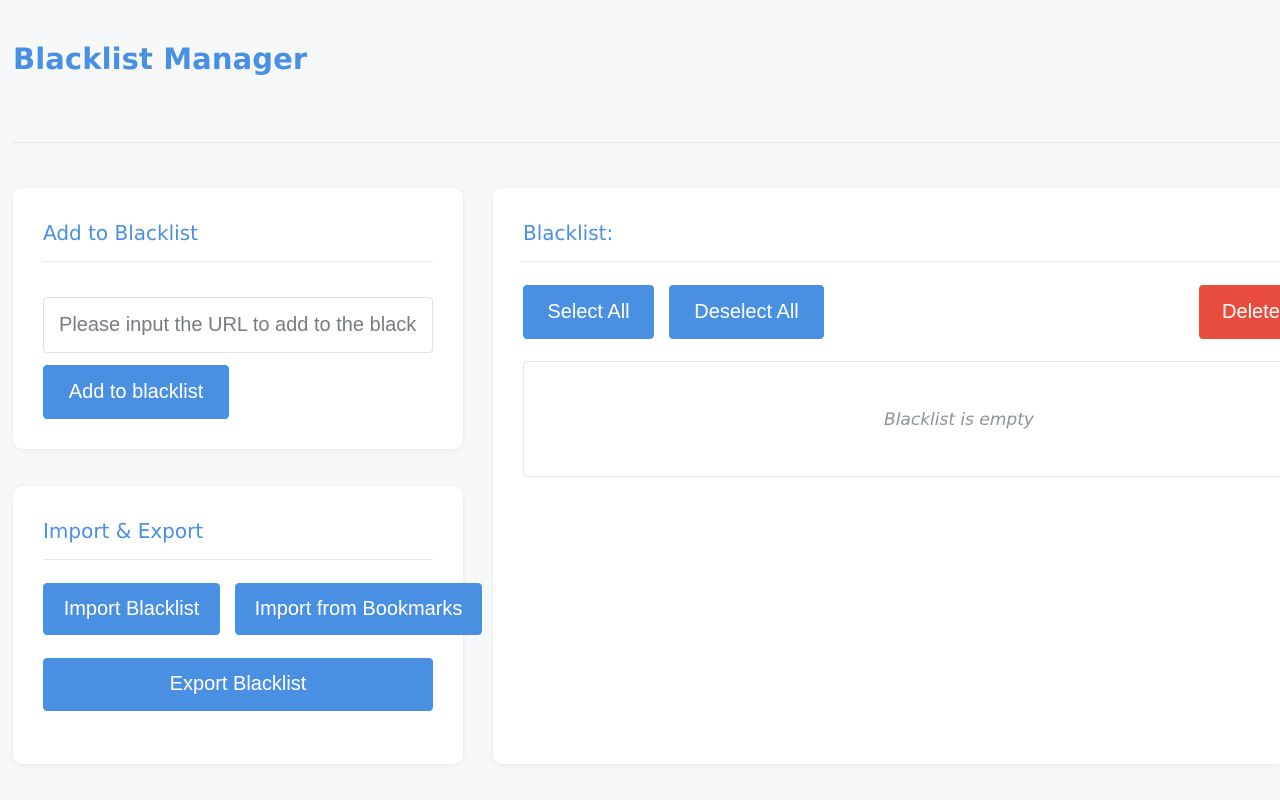 The width and height of the screenshot is (1280, 800). I want to click on add-card-divider, so click(238, 261).